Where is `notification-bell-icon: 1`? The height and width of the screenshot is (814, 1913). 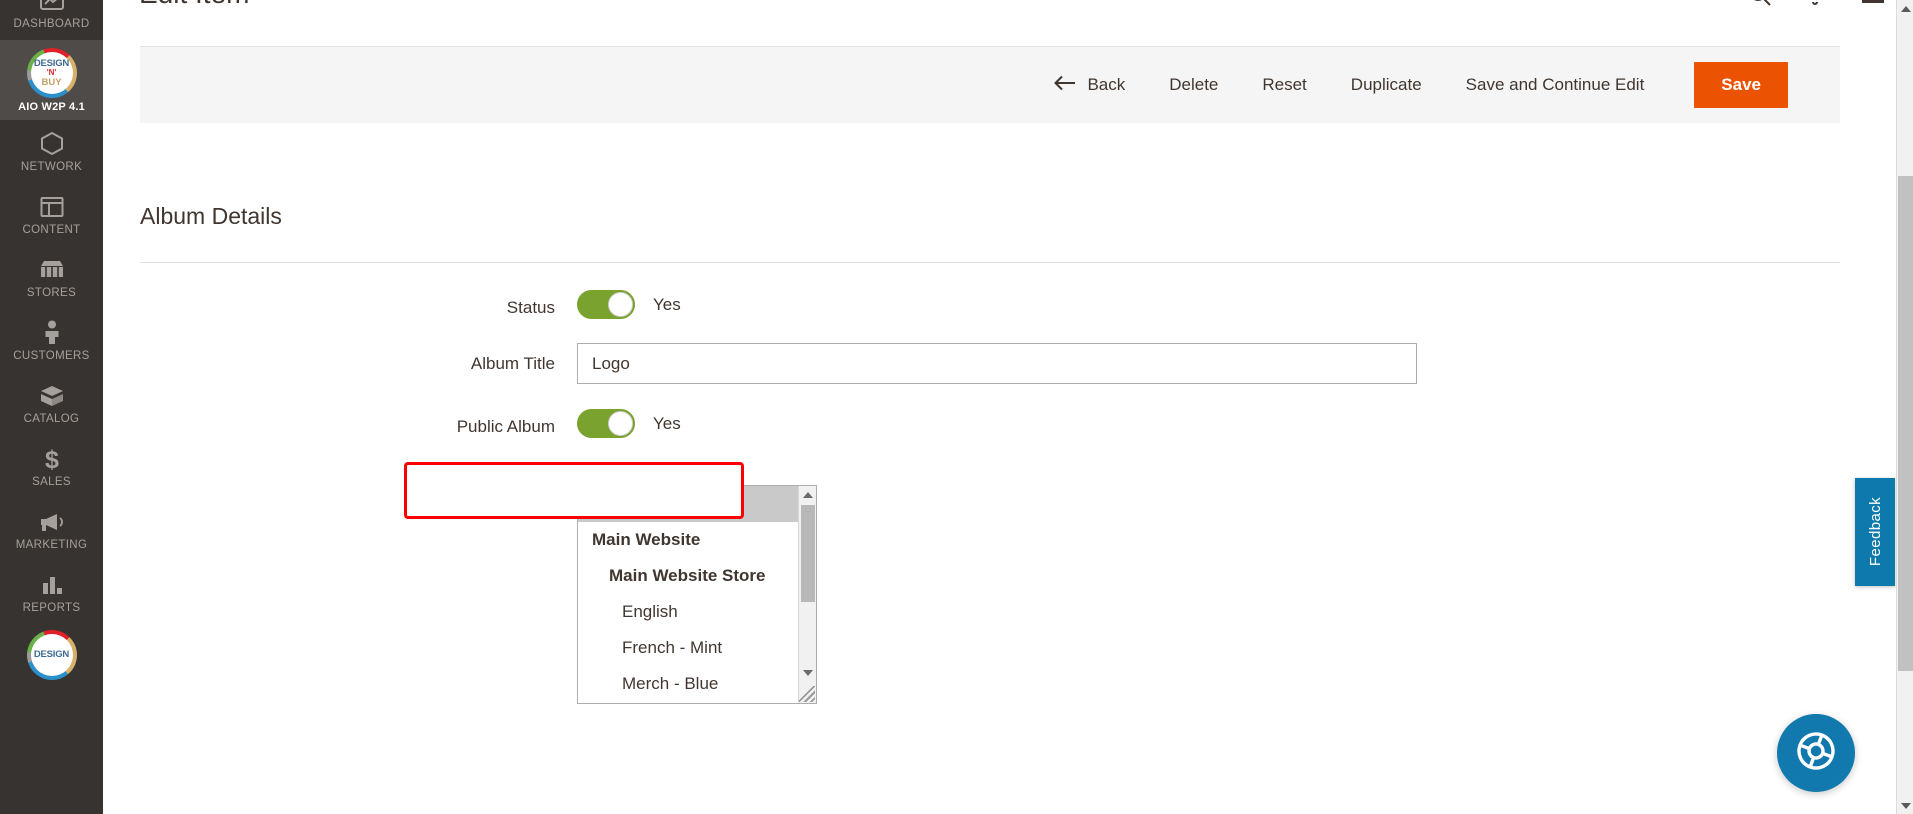
notification-bell-icon: 1 is located at coordinates (1816, 3).